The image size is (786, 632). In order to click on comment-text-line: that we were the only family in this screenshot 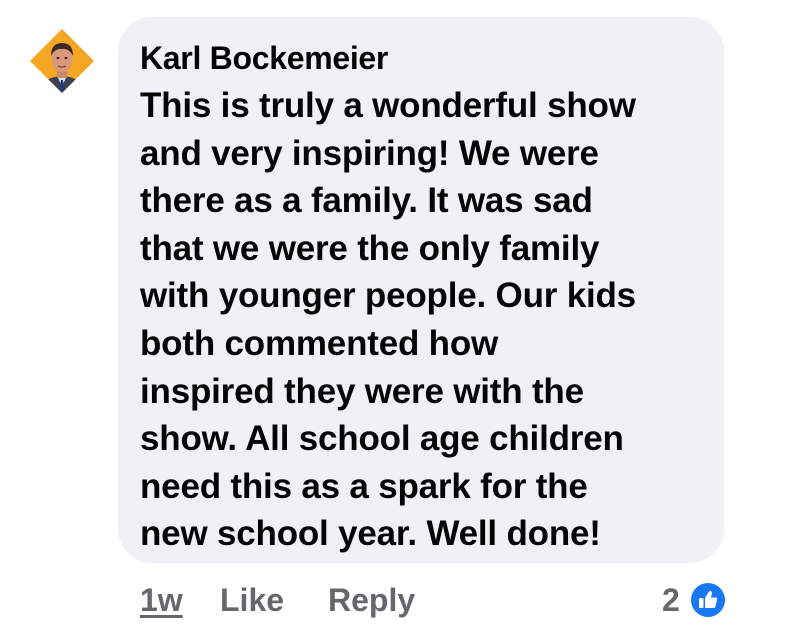, I will do `click(370, 248)`.